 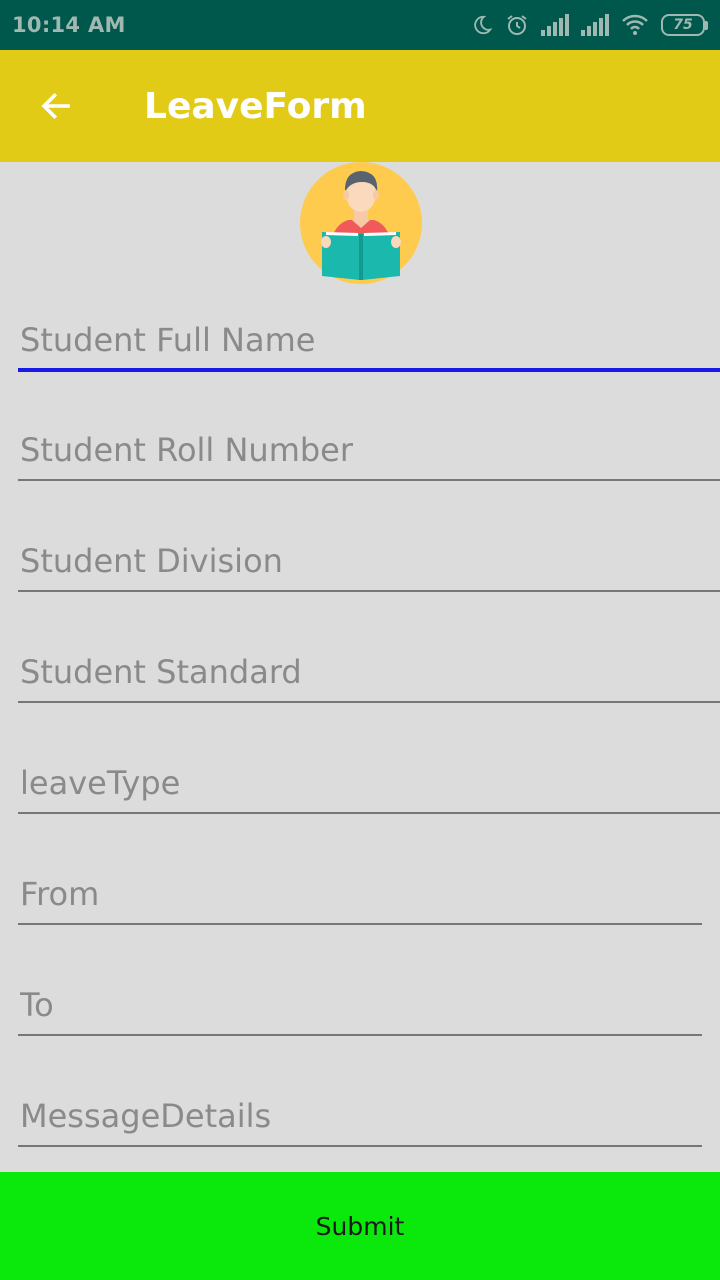 I want to click on submit-button: Submit, so click(x=360, y=1226).